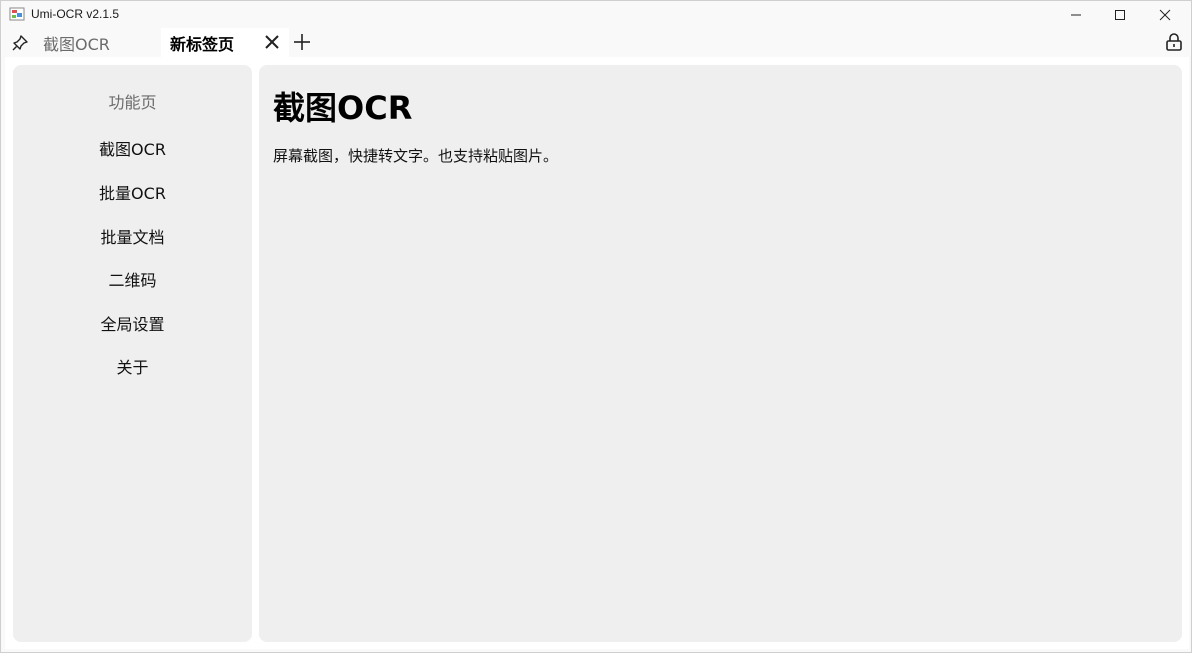 The width and height of the screenshot is (1192, 653). What do you see at coordinates (132, 366) in the screenshot?
I see `sidebar-item-about: 关于` at bounding box center [132, 366].